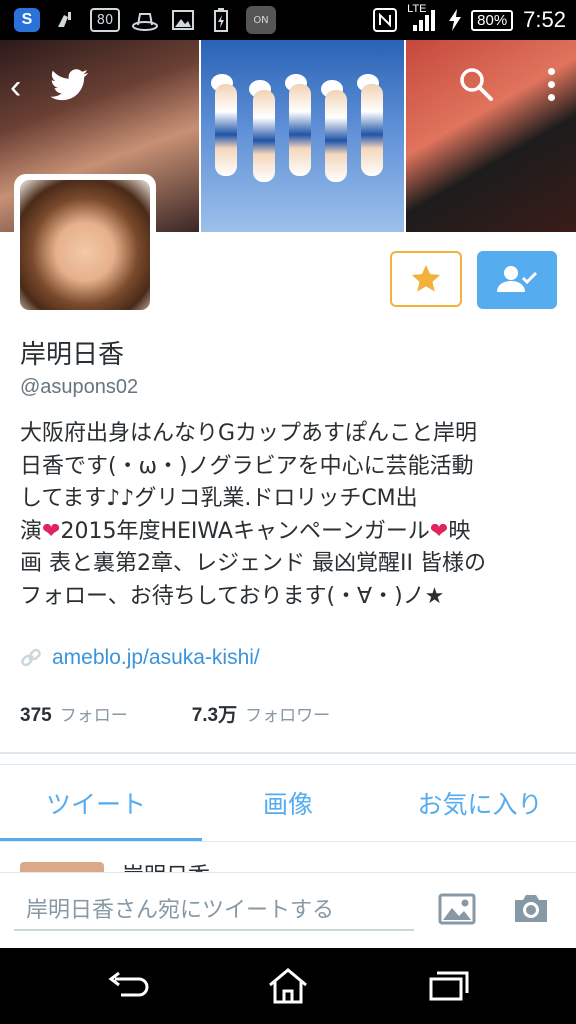 The image size is (576, 1024). Describe the element at coordinates (385, 20) in the screenshot. I see `nfc-n-icon` at that location.